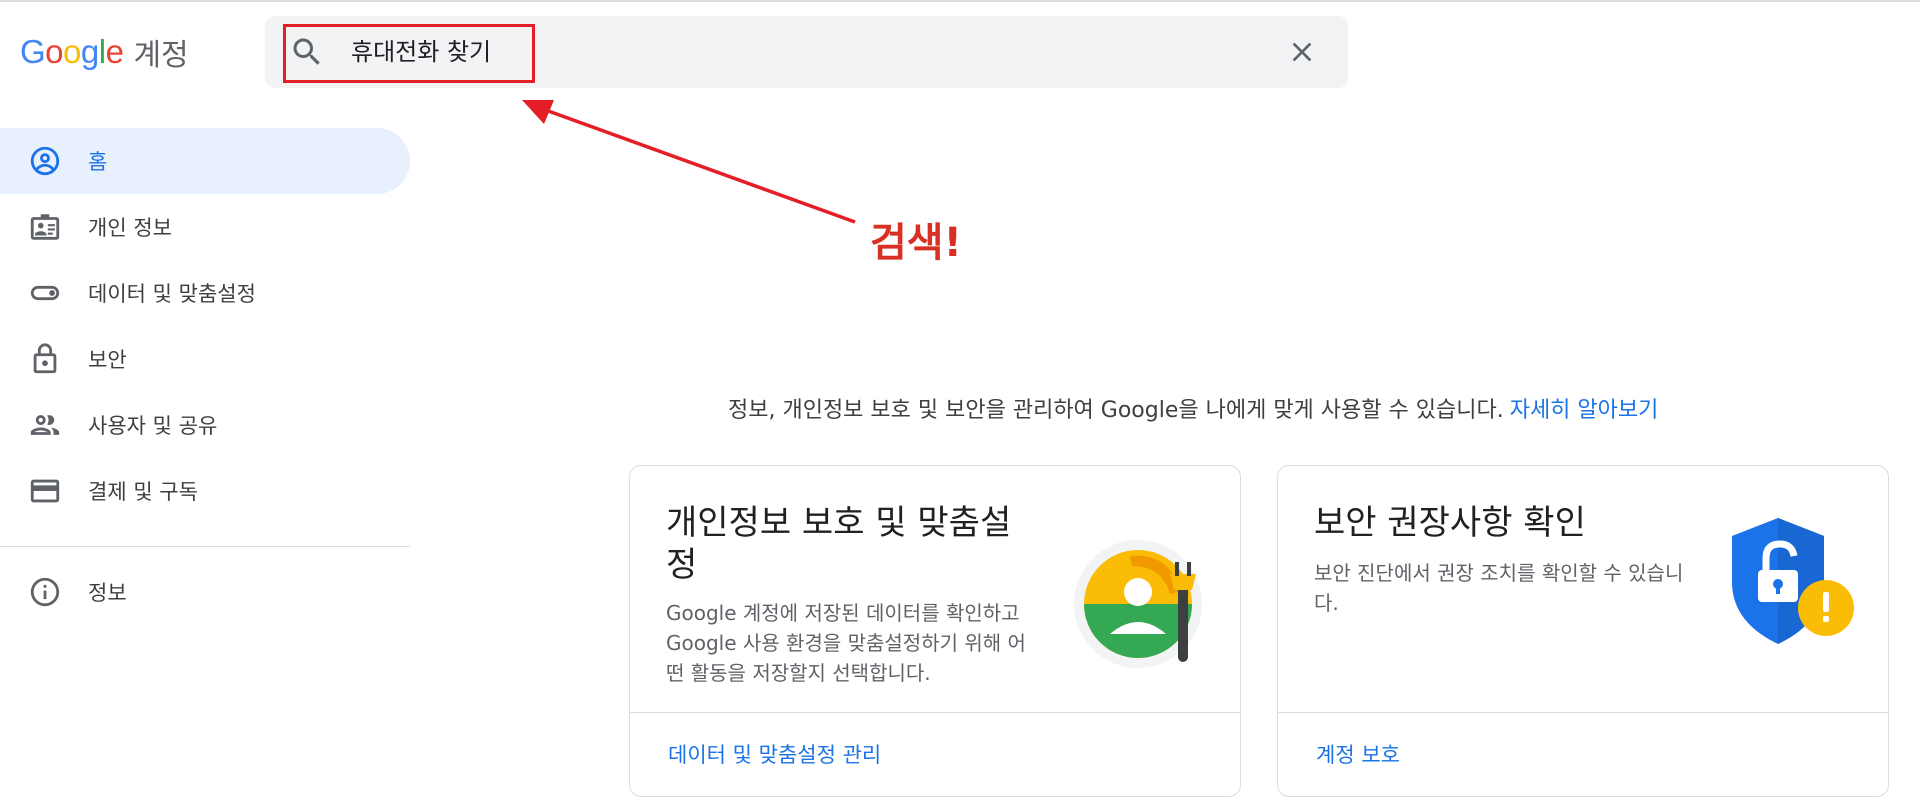 The width and height of the screenshot is (1920, 812). What do you see at coordinates (839, 544) in the screenshot?
I see `card-title: 개인정보 보호 및 맞춤설정` at bounding box center [839, 544].